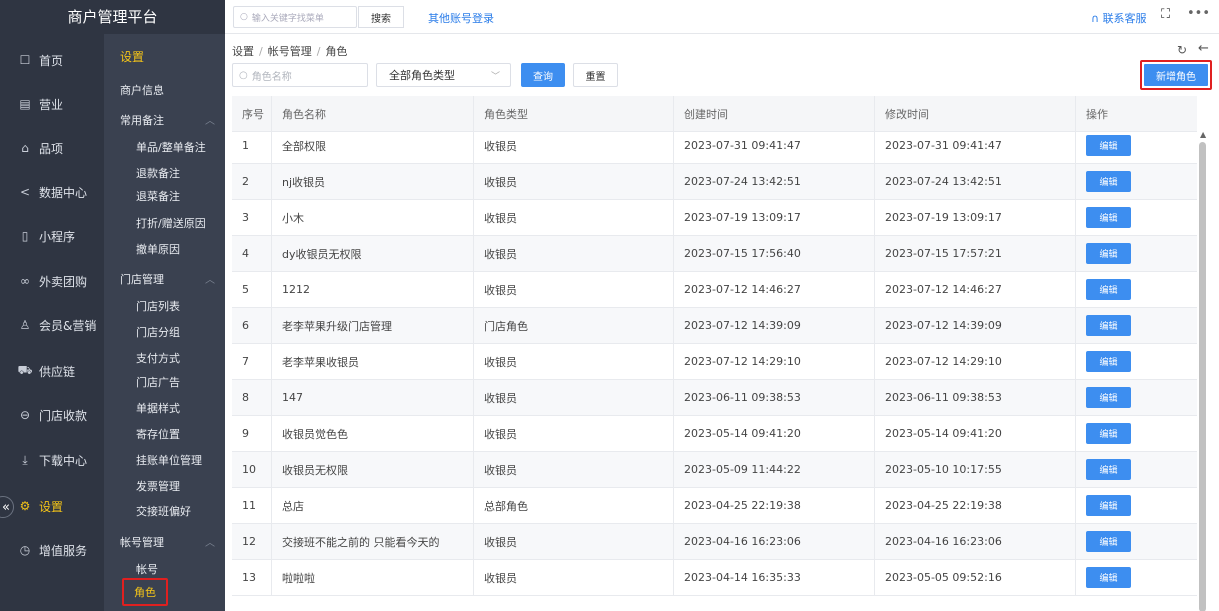  I want to click on cell-modified-time: 2023-07-31 09:41:47, so click(975, 145).